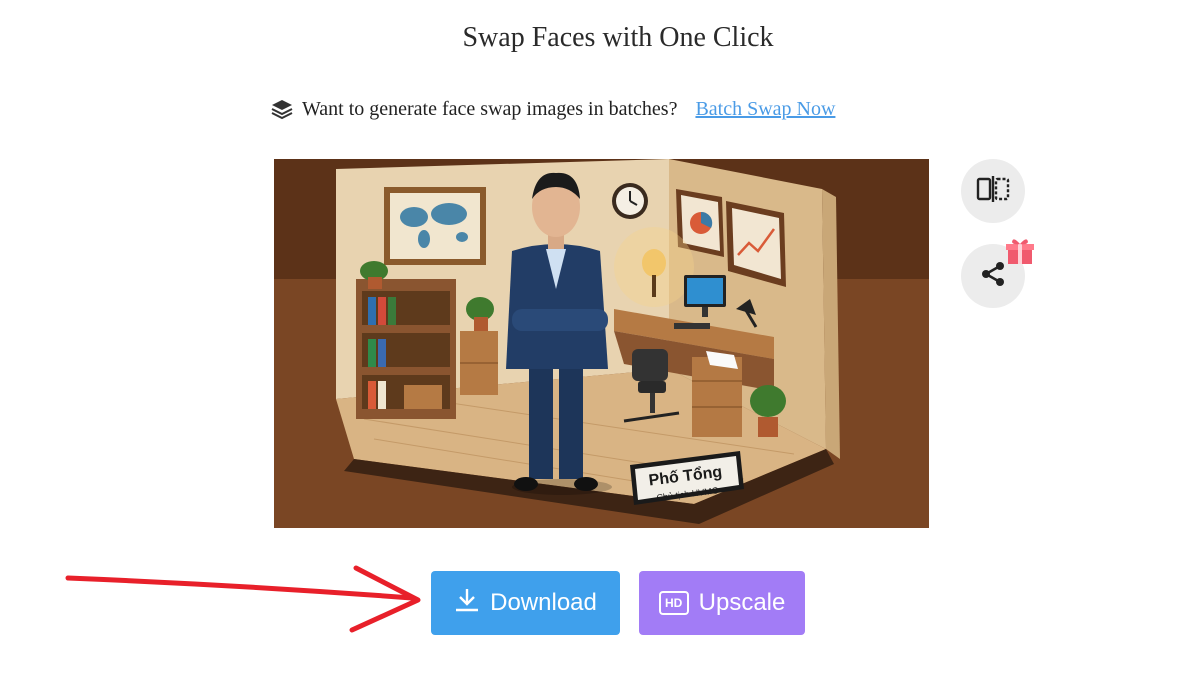 This screenshot has width=1200, height=675. Describe the element at coordinates (543, 602) in the screenshot. I see `download-label: Download` at that location.